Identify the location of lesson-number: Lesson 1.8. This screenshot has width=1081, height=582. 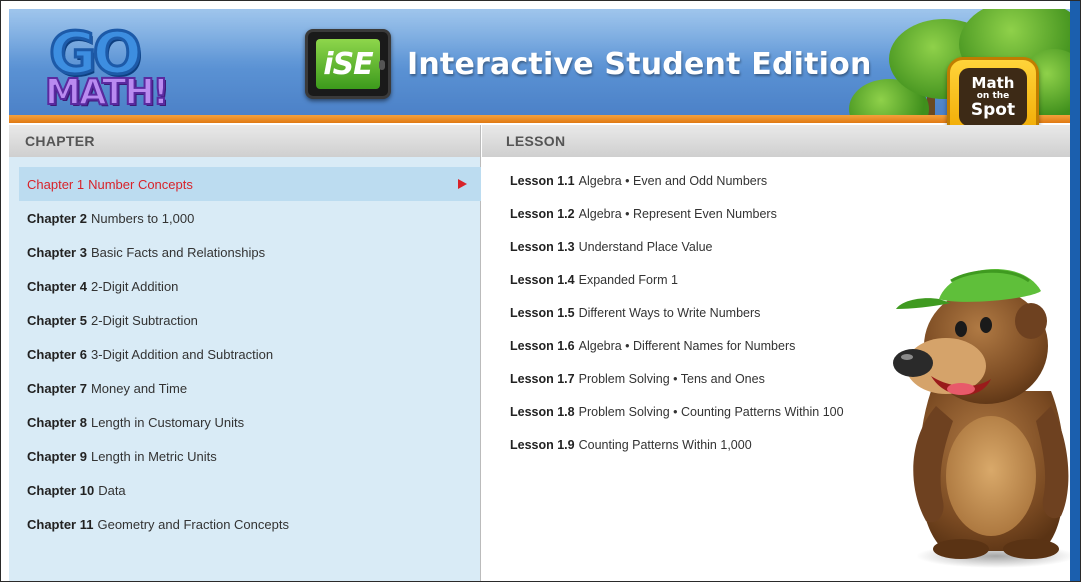
(542, 412).